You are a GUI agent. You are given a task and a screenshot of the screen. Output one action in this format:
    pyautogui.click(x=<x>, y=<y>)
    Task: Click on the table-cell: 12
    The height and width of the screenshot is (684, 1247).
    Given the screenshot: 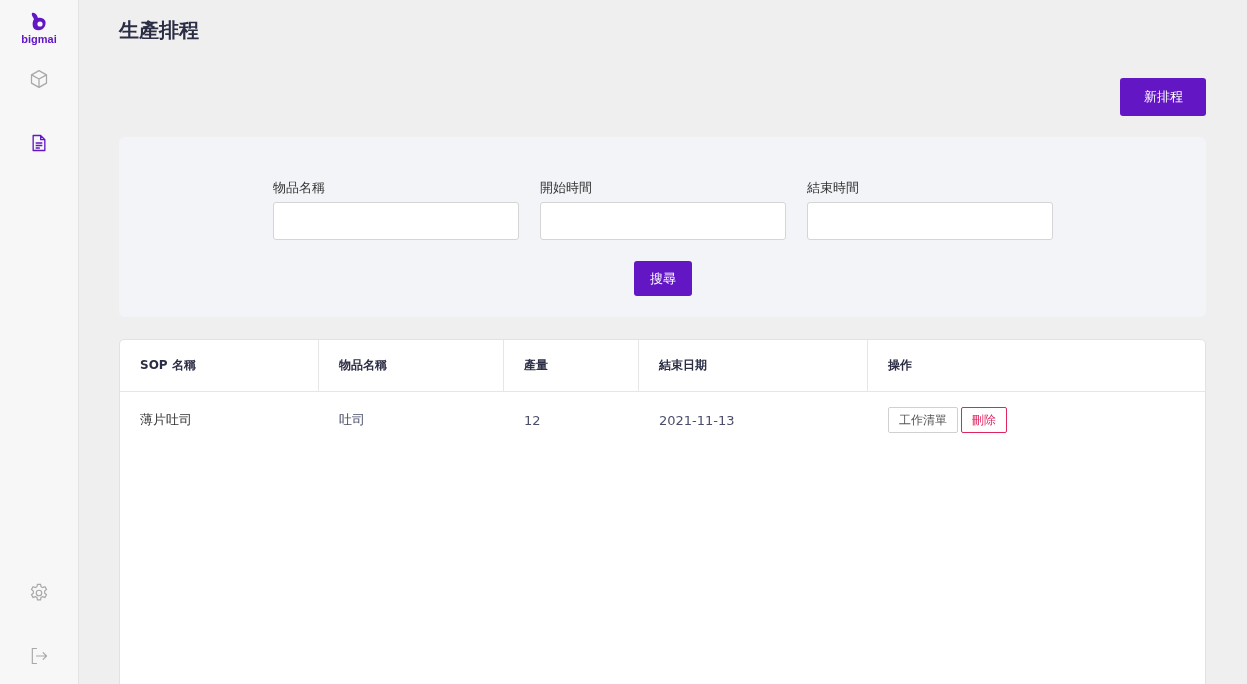 What is the action you would take?
    pyautogui.click(x=532, y=420)
    